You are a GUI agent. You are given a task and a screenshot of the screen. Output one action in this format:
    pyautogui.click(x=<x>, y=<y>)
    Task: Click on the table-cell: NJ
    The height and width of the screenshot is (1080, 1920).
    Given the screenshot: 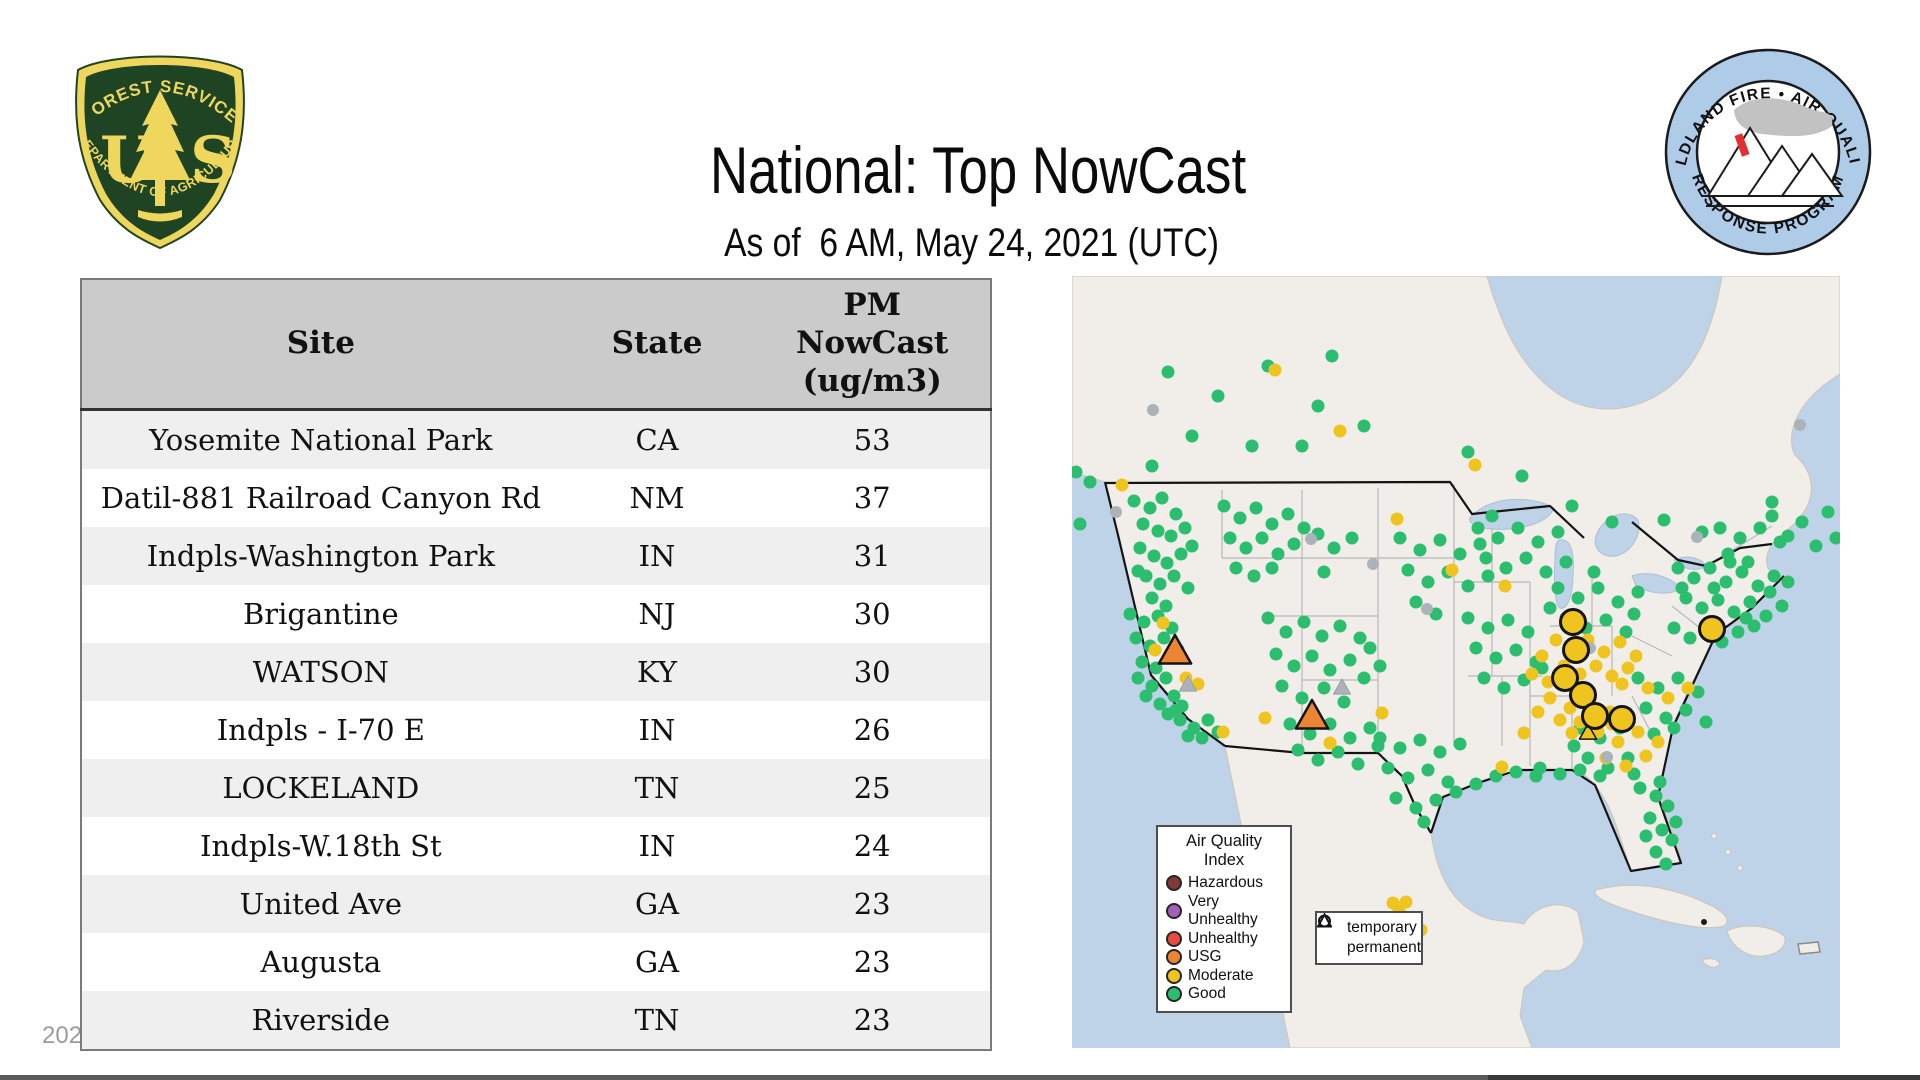 What is the action you would take?
    pyautogui.click(x=657, y=614)
    